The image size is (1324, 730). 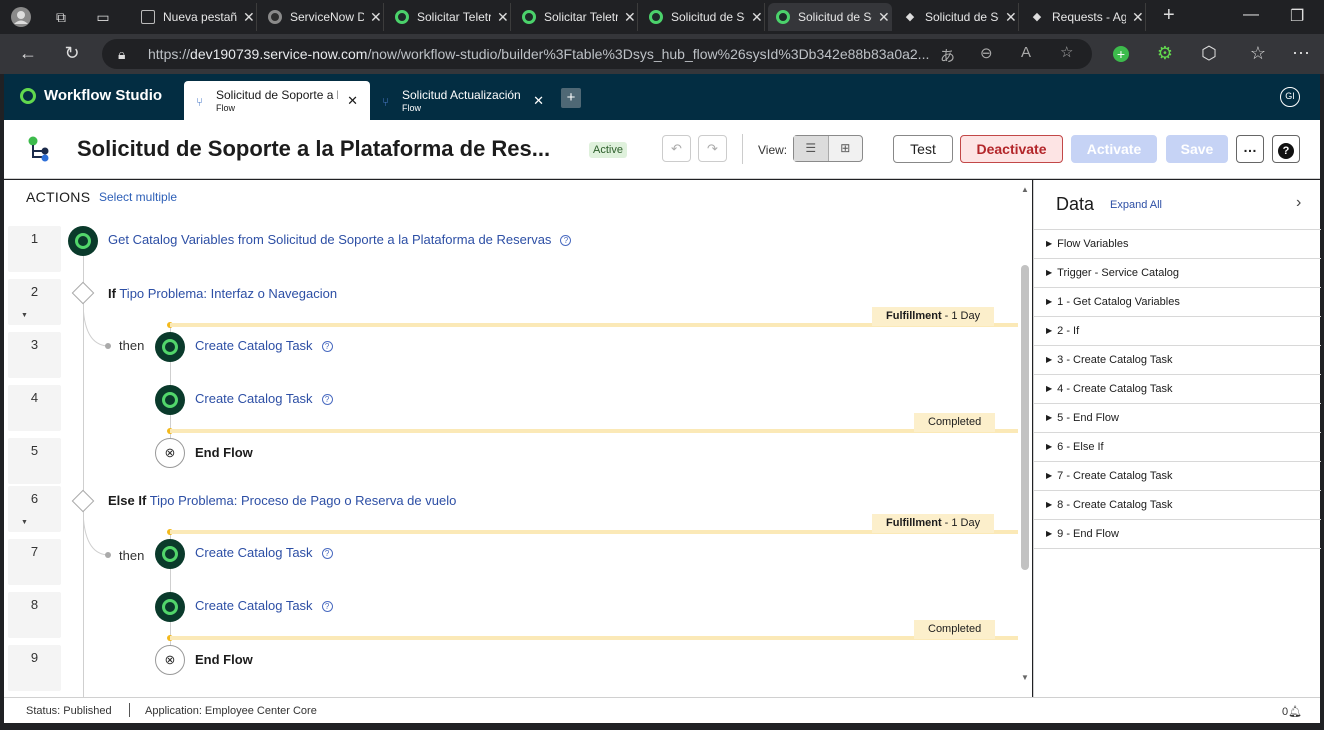 What do you see at coordinates (1177, 359) in the screenshot?
I see `data-pill-item: ▶ 3 - Create Catalog Task` at bounding box center [1177, 359].